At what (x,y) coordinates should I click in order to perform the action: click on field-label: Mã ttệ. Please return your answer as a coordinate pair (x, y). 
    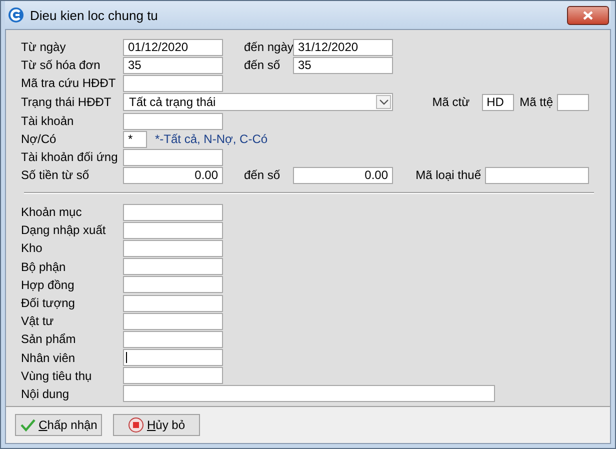
    Looking at the image, I should click on (536, 102).